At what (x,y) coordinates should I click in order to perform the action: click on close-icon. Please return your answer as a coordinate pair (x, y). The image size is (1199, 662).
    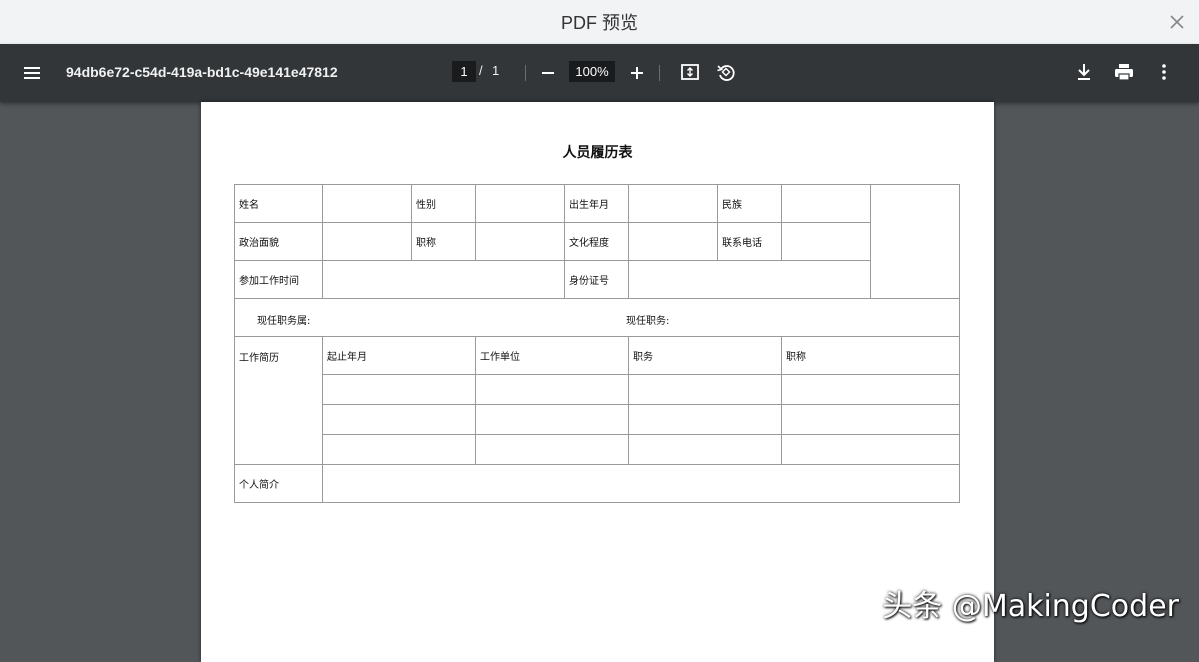
    Looking at the image, I should click on (1177, 22).